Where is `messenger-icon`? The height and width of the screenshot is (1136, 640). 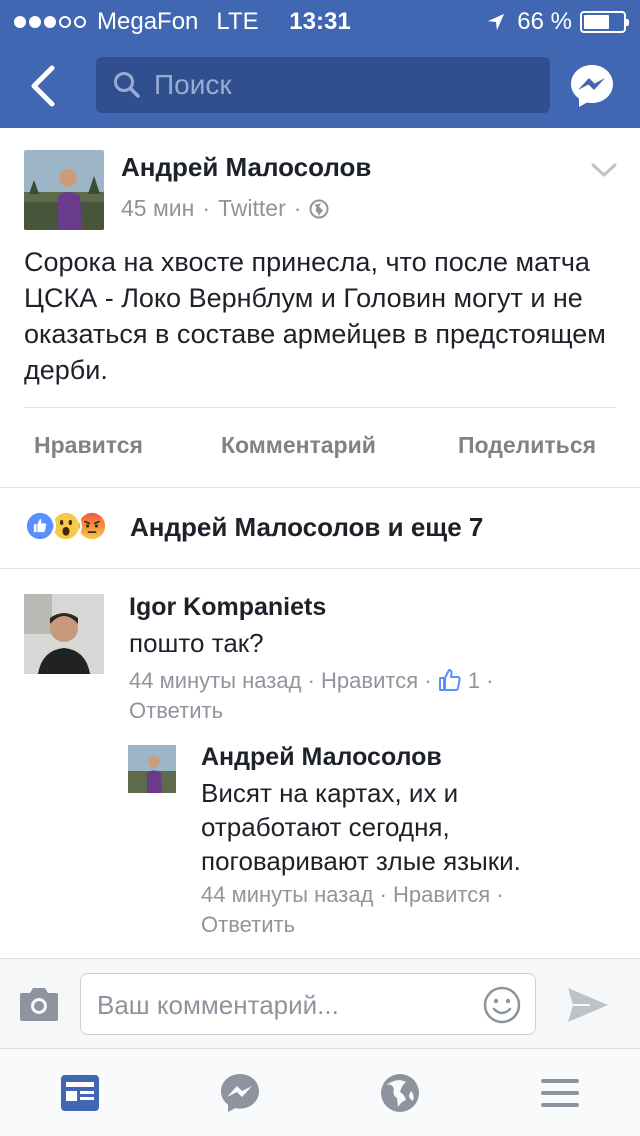
messenger-icon is located at coordinates (240, 1093).